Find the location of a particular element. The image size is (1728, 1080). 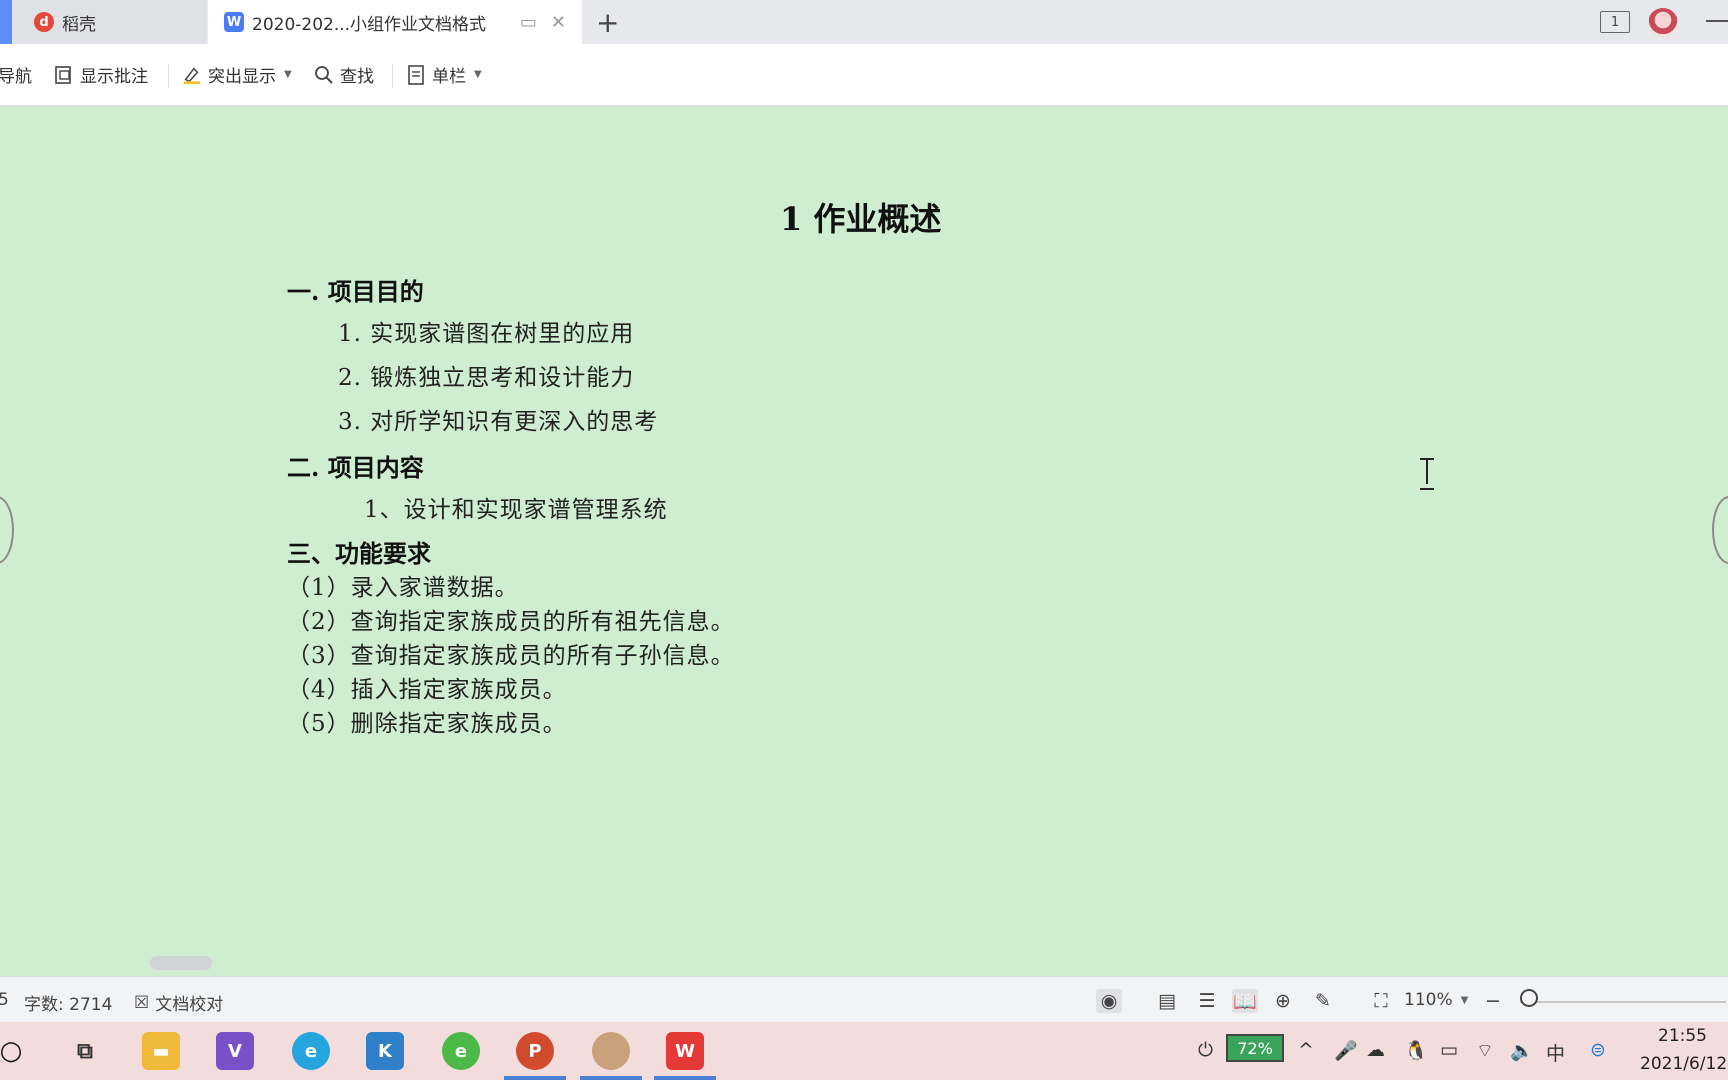

find-label: 查找 is located at coordinates (357, 77).